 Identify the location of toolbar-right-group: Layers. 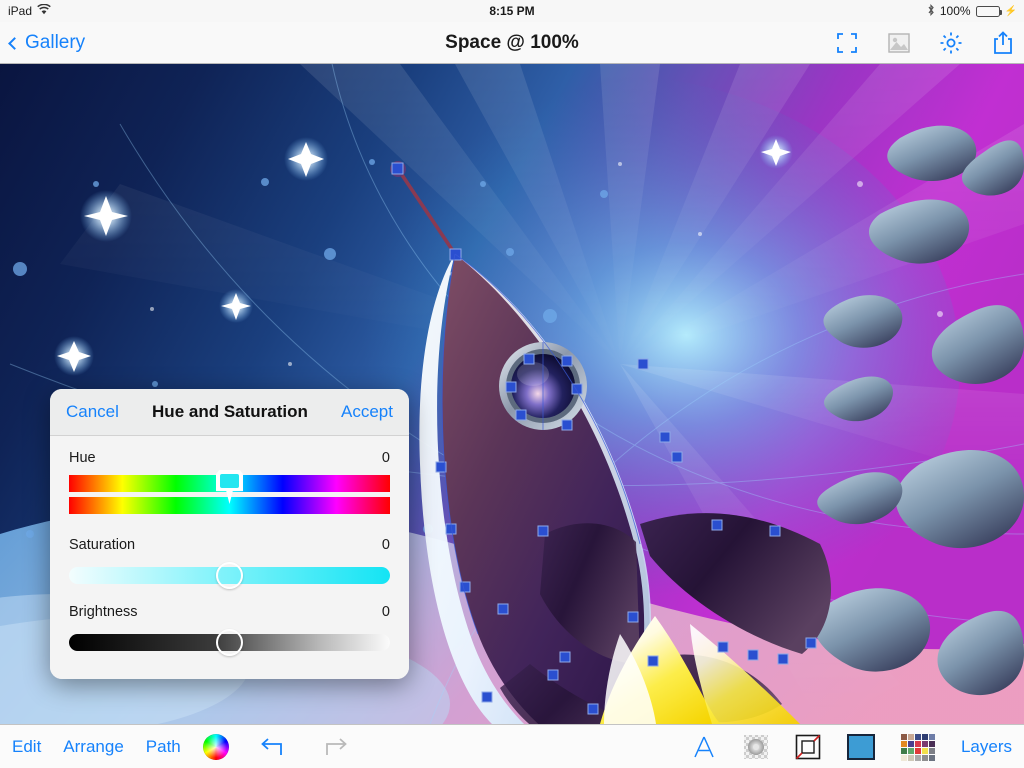
(851, 746).